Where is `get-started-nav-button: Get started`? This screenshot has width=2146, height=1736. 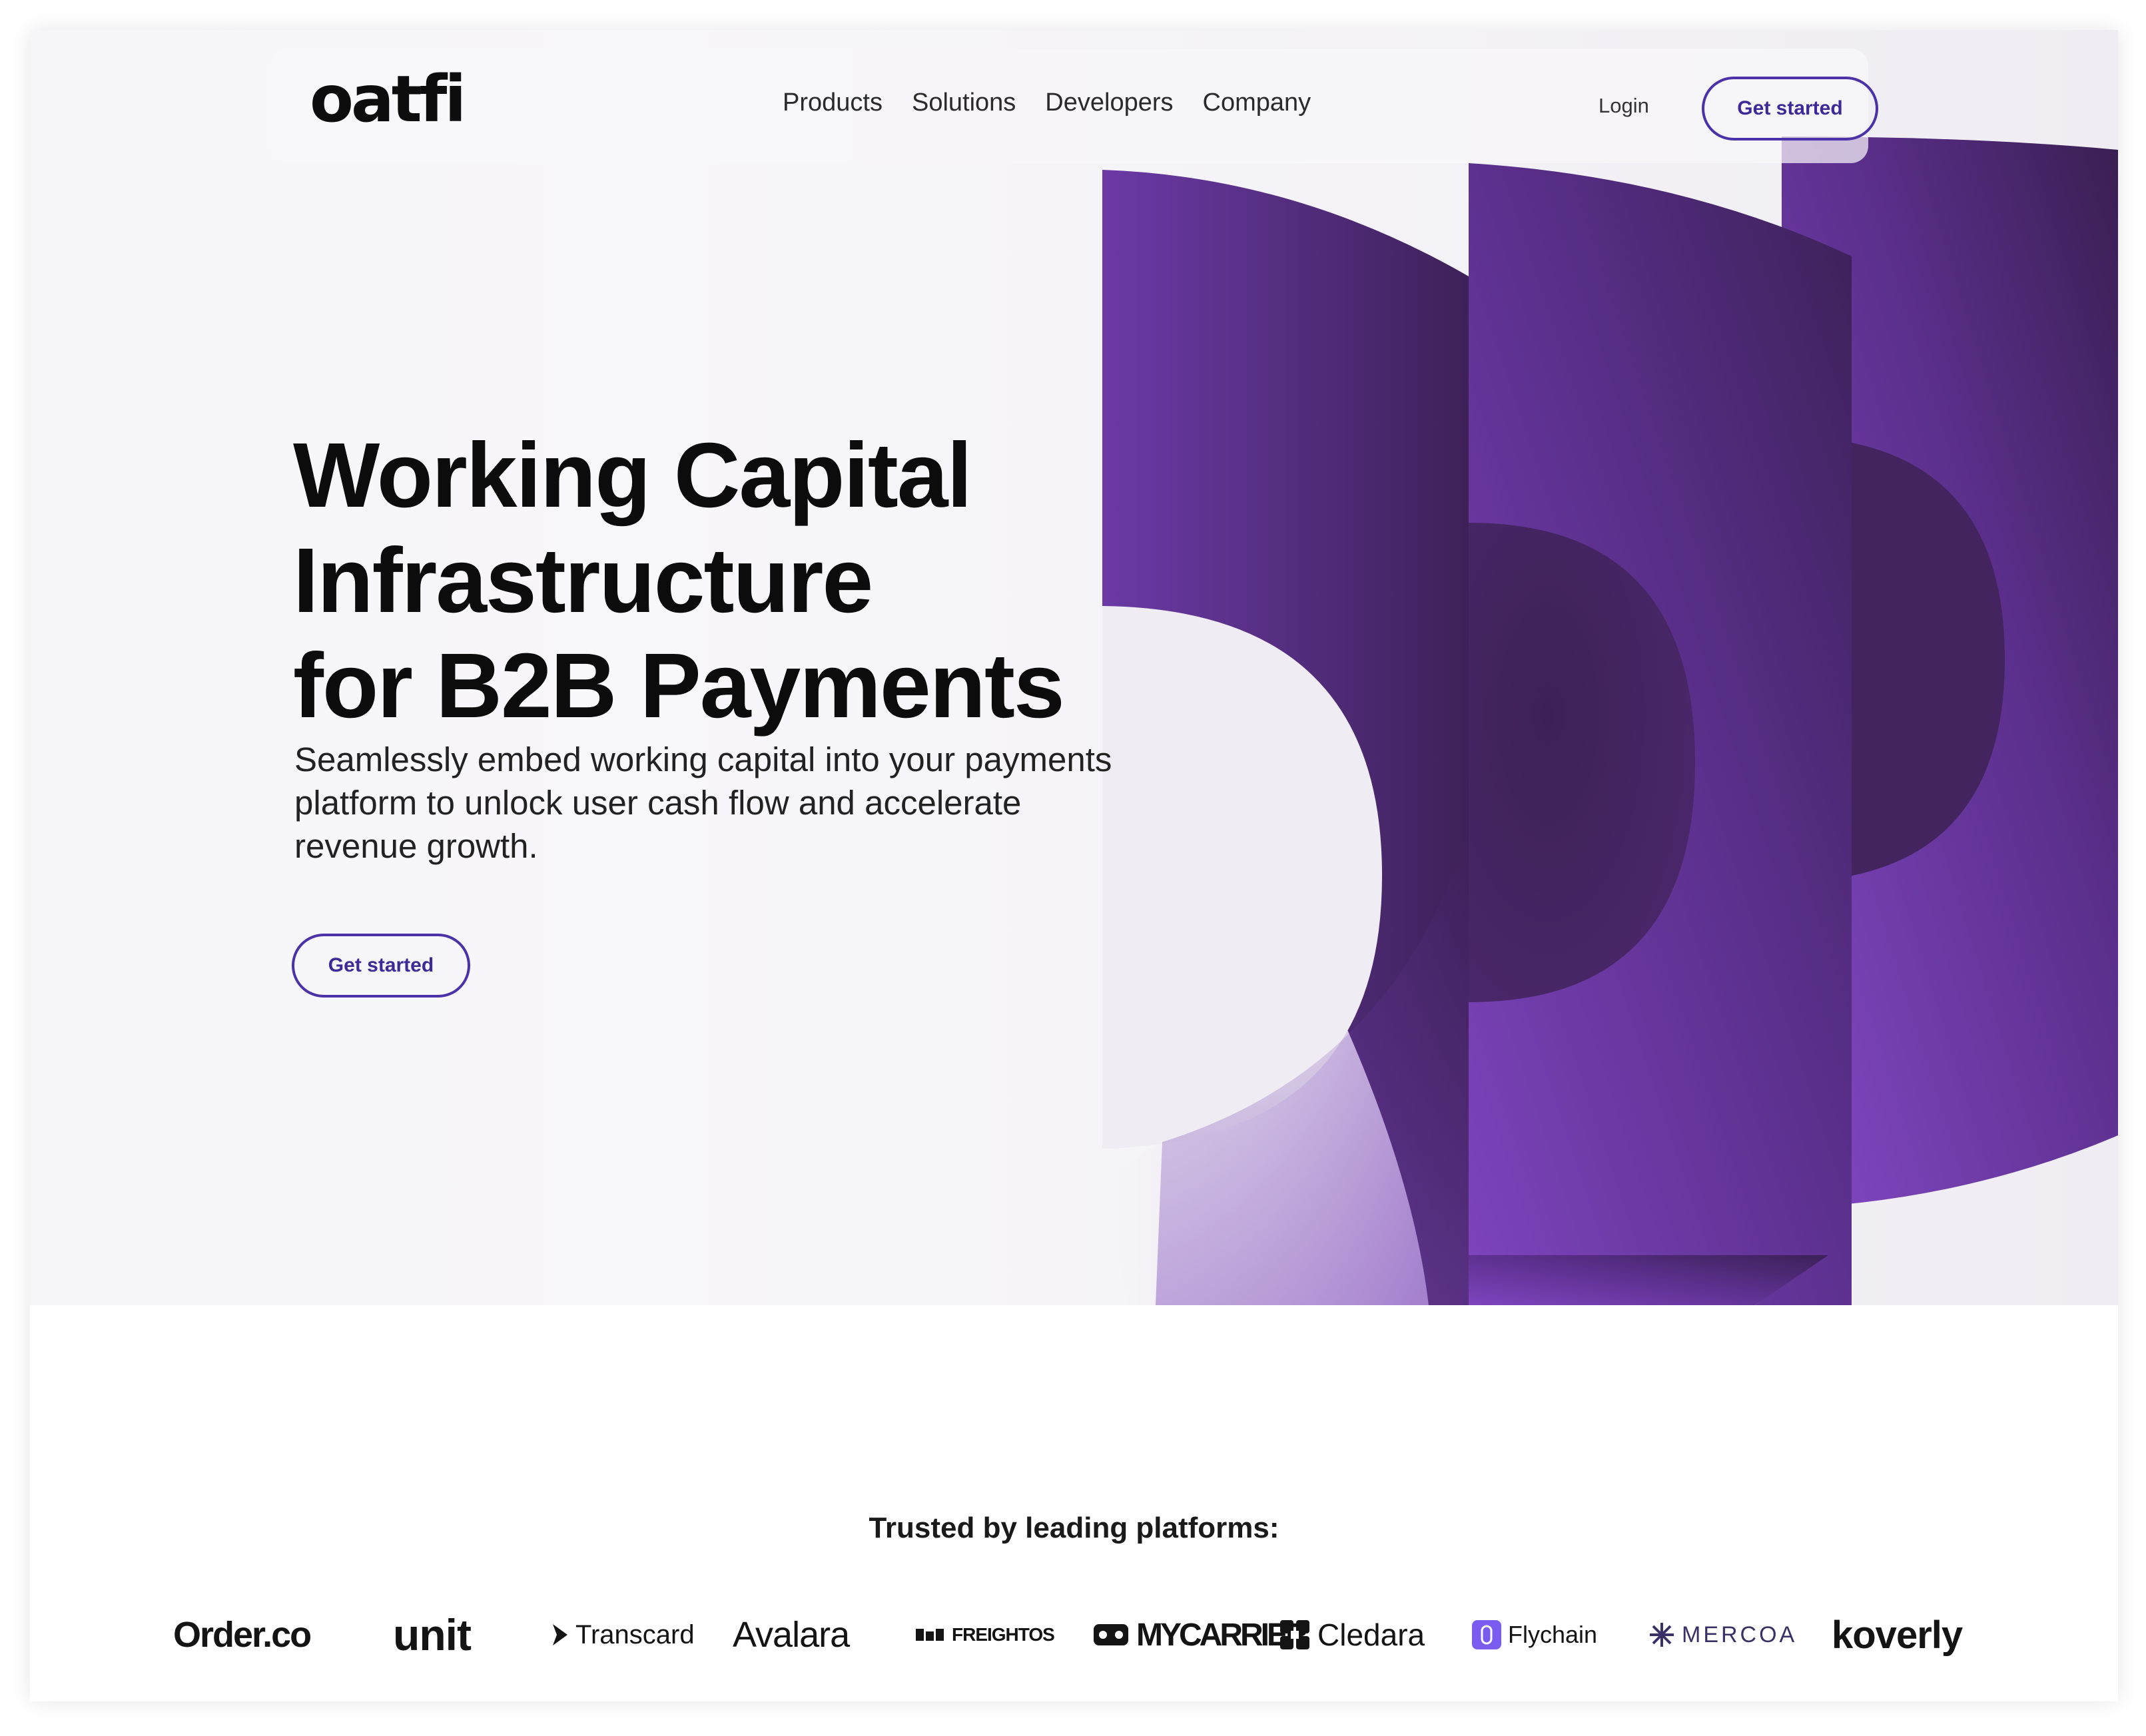 get-started-nav-button: Get started is located at coordinates (1790, 109).